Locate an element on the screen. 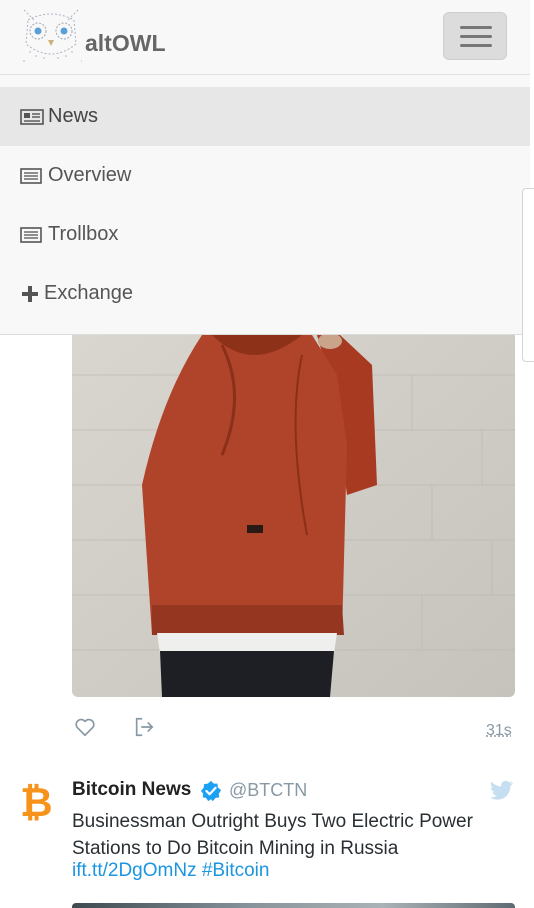  hamburger-menu-button is located at coordinates (475, 36).